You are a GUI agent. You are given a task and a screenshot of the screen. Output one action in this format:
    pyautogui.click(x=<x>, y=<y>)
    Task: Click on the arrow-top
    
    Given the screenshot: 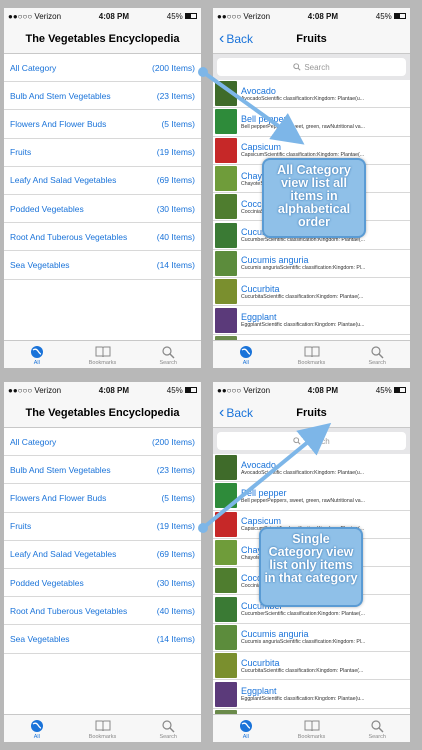 What is the action you would take?
    pyautogui.click(x=253, y=107)
    